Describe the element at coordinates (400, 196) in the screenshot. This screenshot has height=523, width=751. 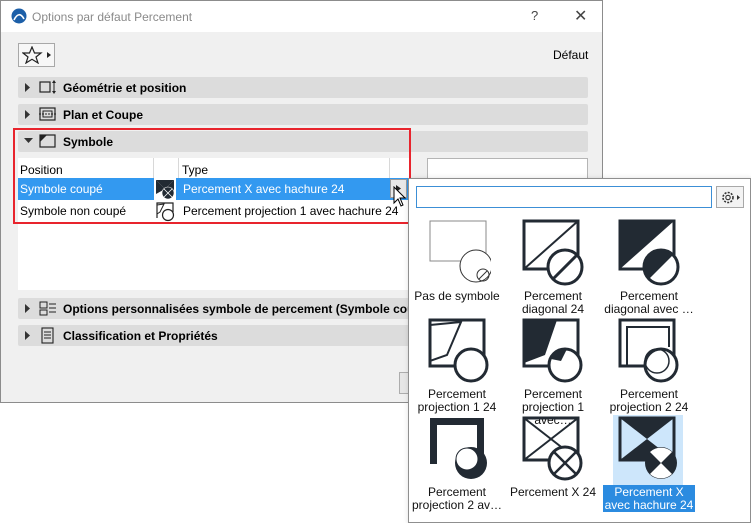
I see `mouse-cursor-icon` at that location.